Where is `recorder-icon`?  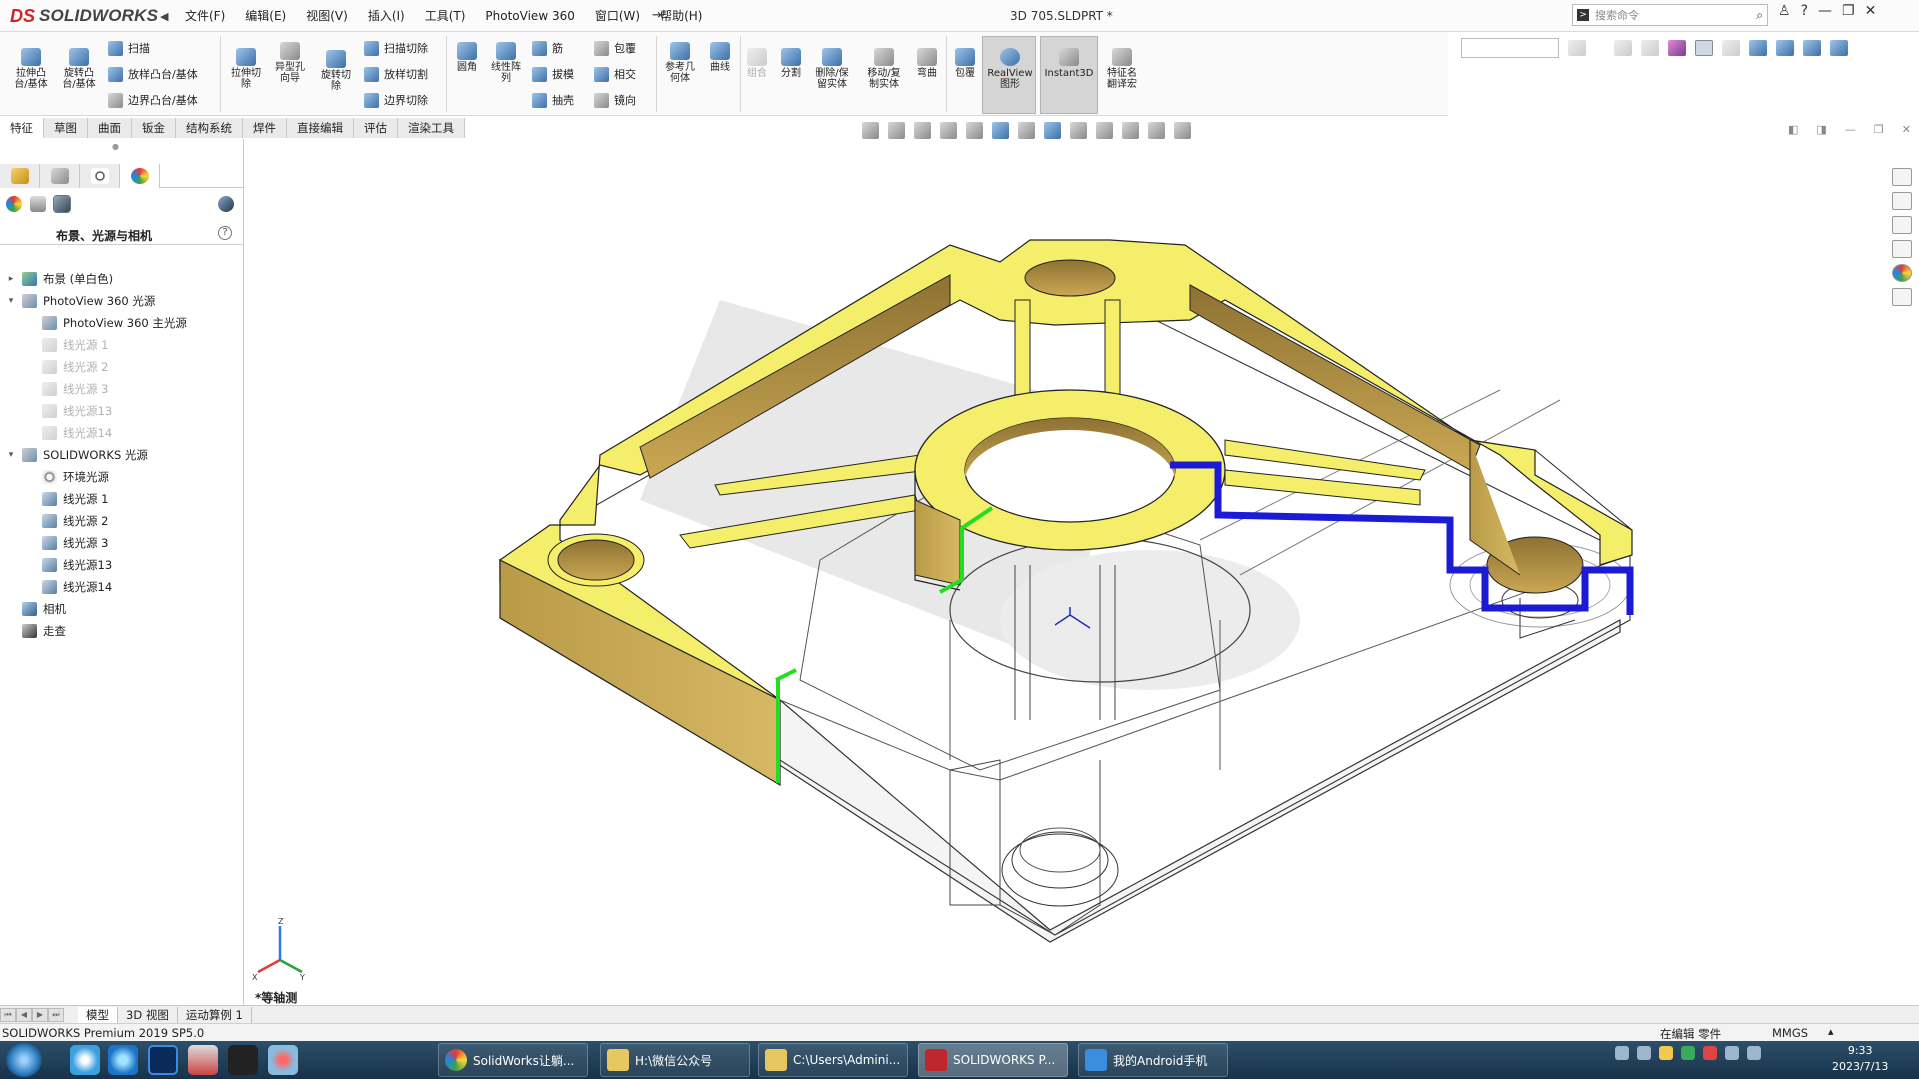 recorder-icon is located at coordinates (203, 1060).